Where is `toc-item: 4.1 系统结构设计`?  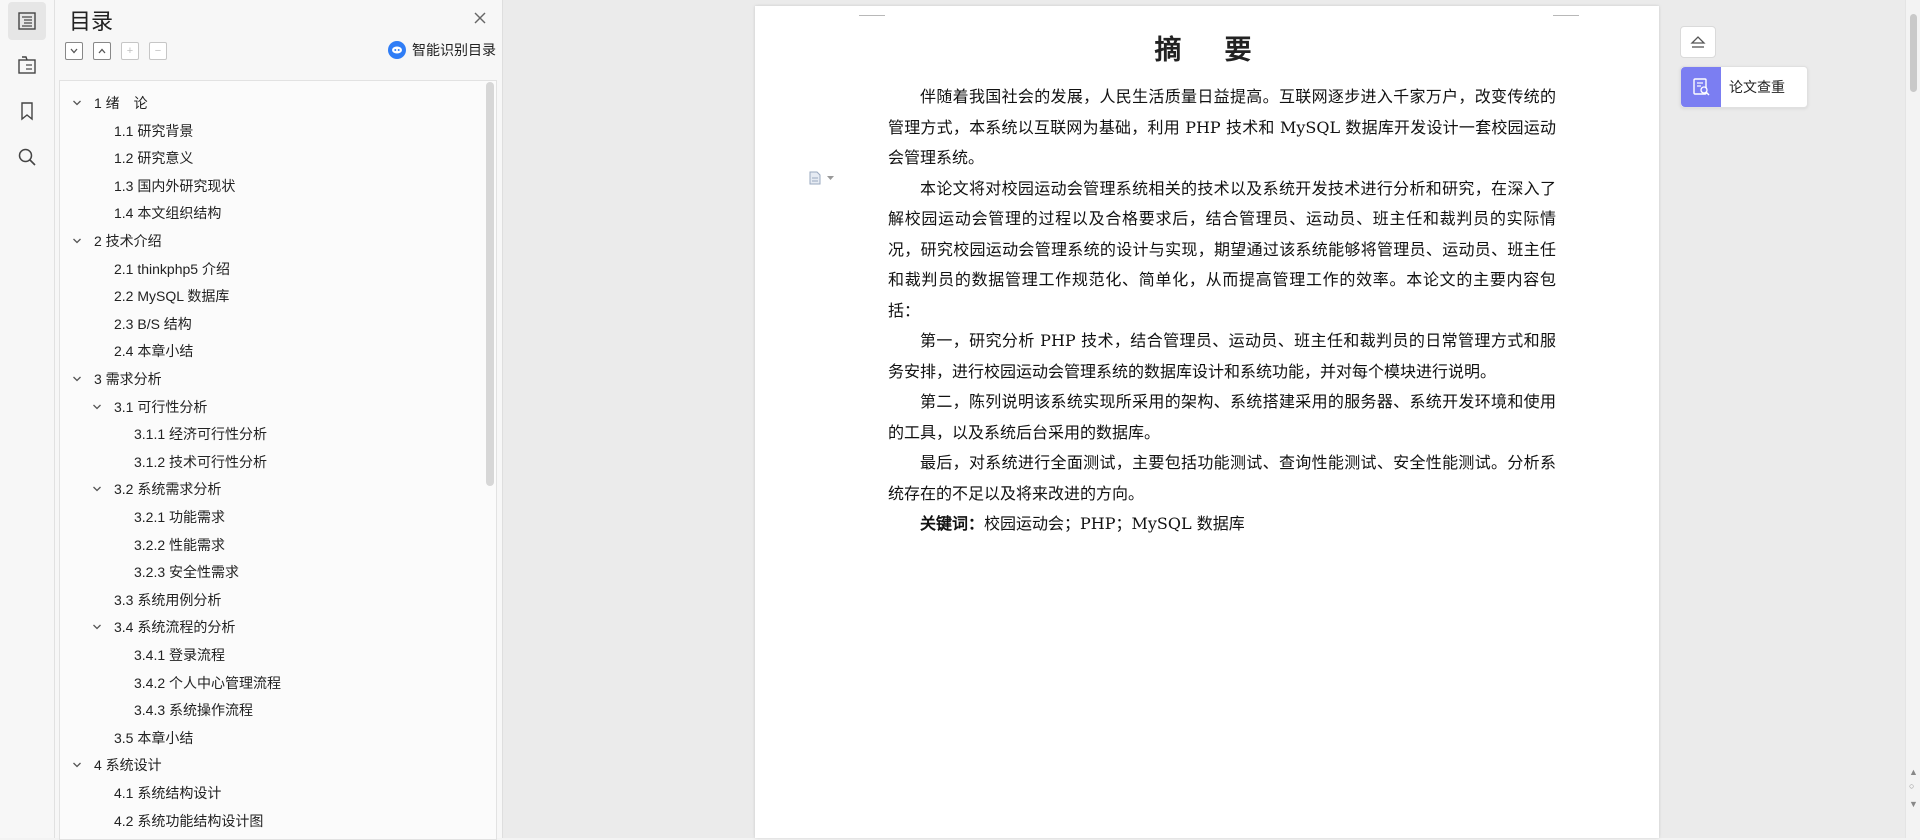
toc-item: 4.1 系统结构设计 is located at coordinates (167, 793).